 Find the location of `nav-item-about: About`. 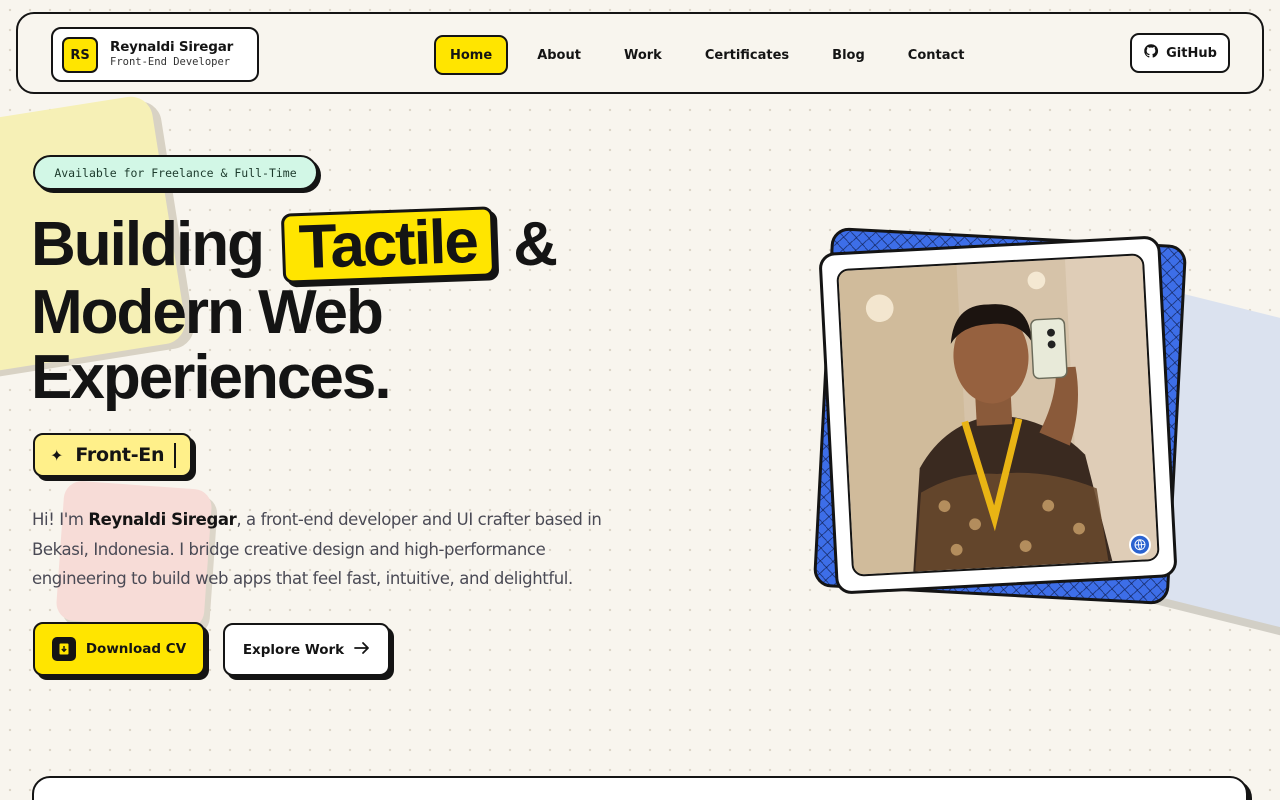

nav-item-about: About is located at coordinates (559, 55).